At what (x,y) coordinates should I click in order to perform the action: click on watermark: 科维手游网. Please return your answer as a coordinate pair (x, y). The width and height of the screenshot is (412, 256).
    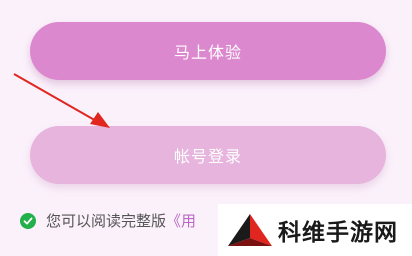
    Looking at the image, I should click on (315, 230).